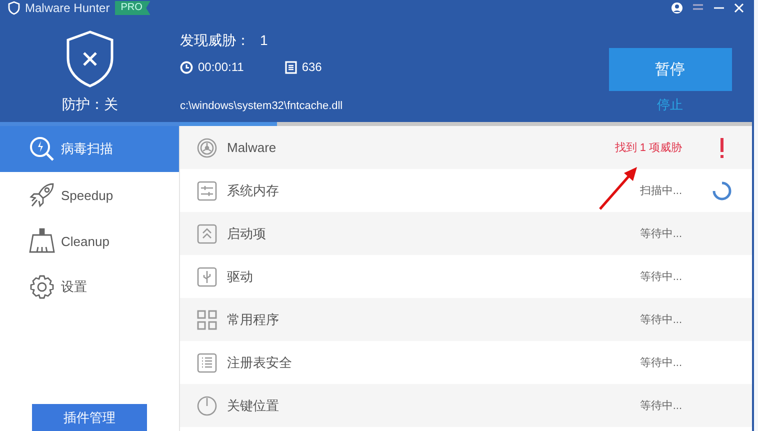 The width and height of the screenshot is (758, 431). What do you see at coordinates (89, 287) in the screenshot?
I see `sidebar-item: 设置` at bounding box center [89, 287].